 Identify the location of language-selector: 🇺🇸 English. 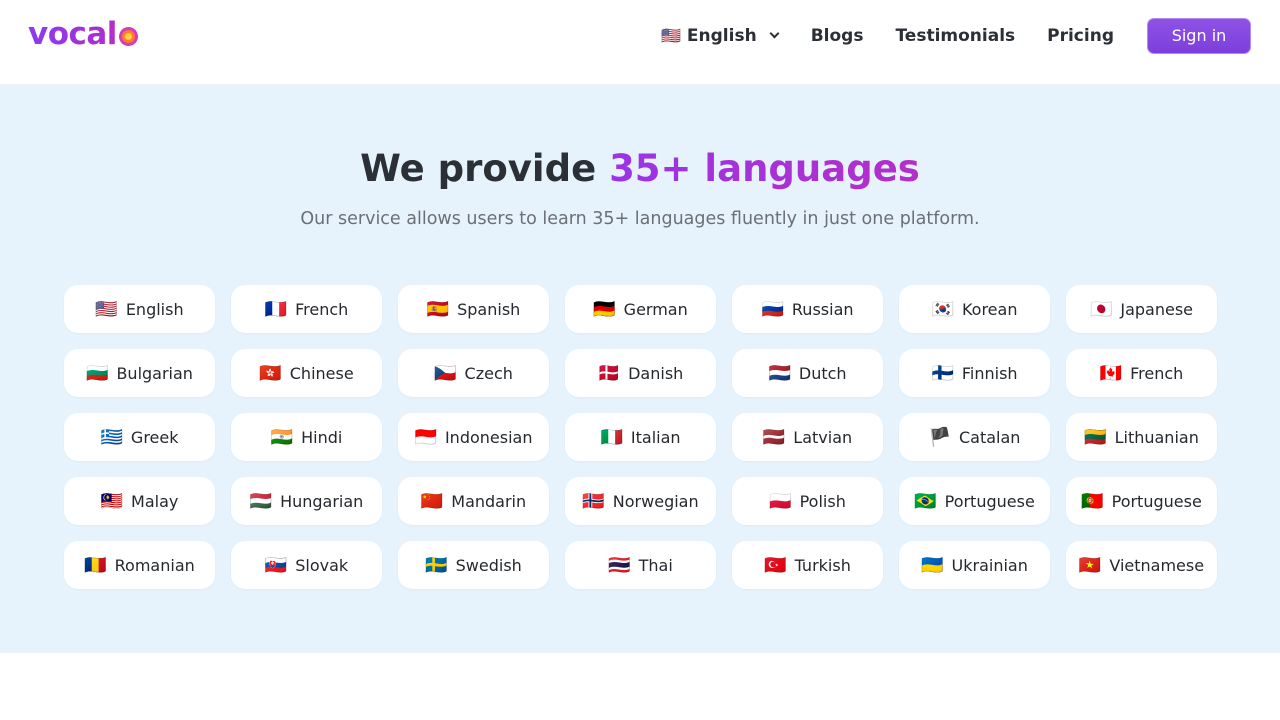
(720, 36).